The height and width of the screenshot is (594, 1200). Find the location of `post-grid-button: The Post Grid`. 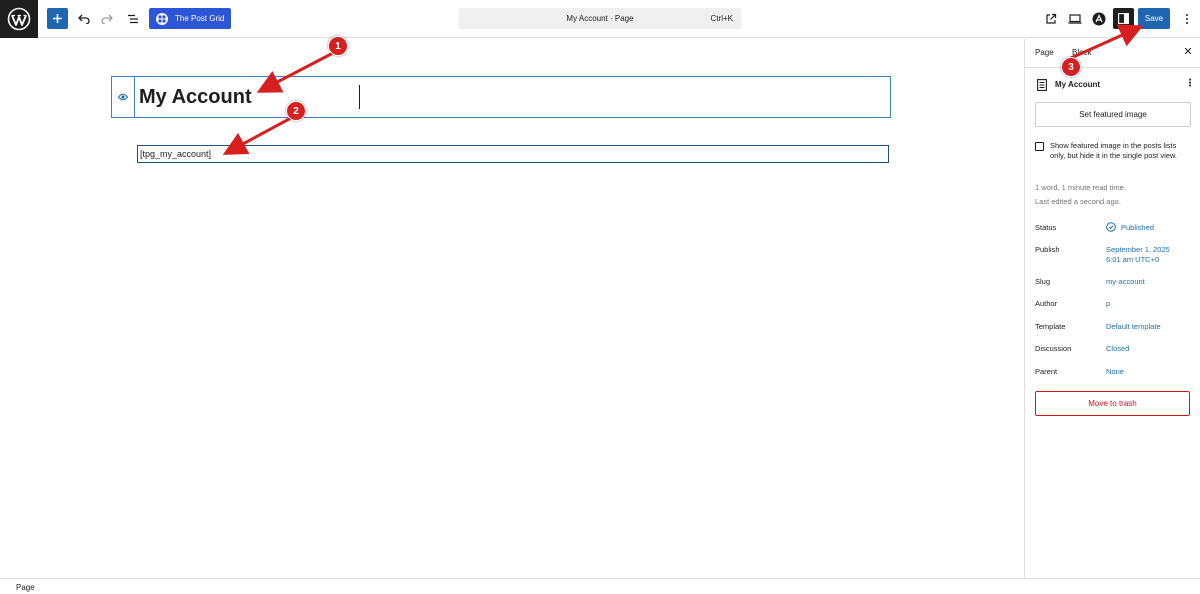

post-grid-button: The Post Grid is located at coordinates (190, 18).